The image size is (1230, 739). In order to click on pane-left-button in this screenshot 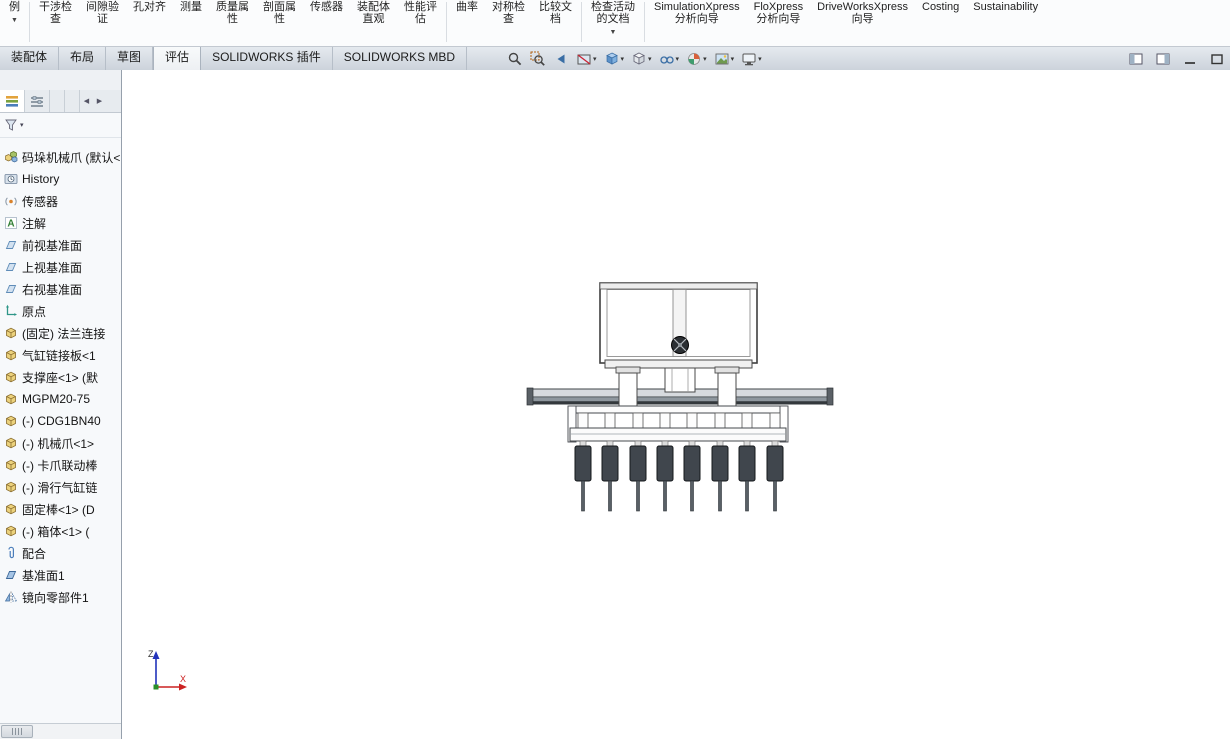, I will do `click(1136, 59)`.